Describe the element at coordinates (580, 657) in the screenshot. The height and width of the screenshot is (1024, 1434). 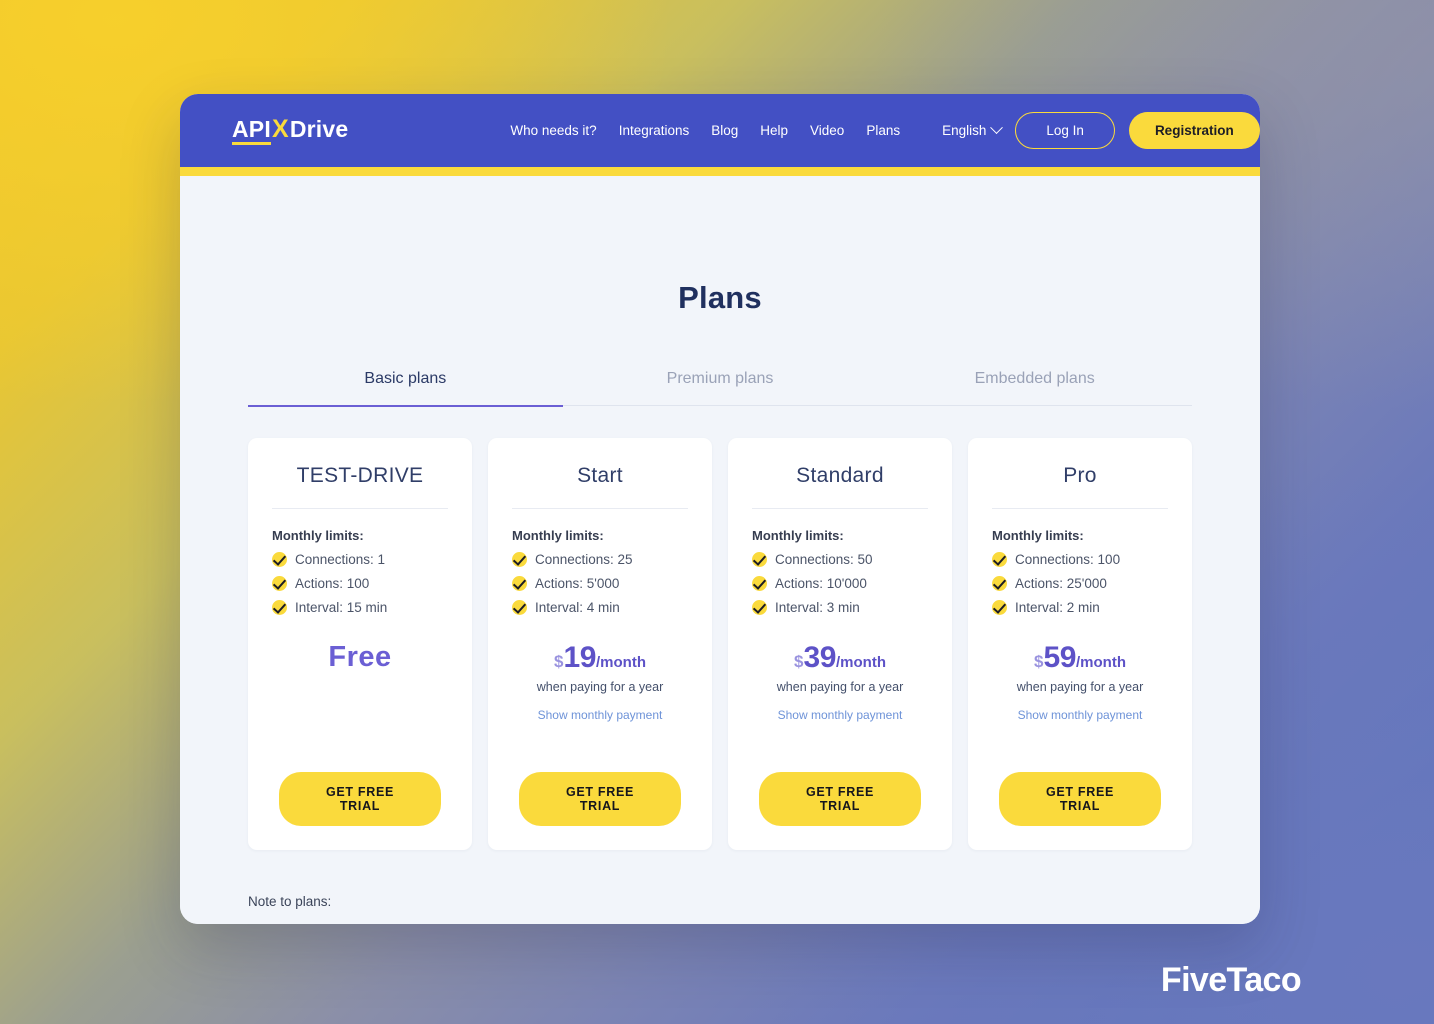
I see `price-amount: 19` at that location.